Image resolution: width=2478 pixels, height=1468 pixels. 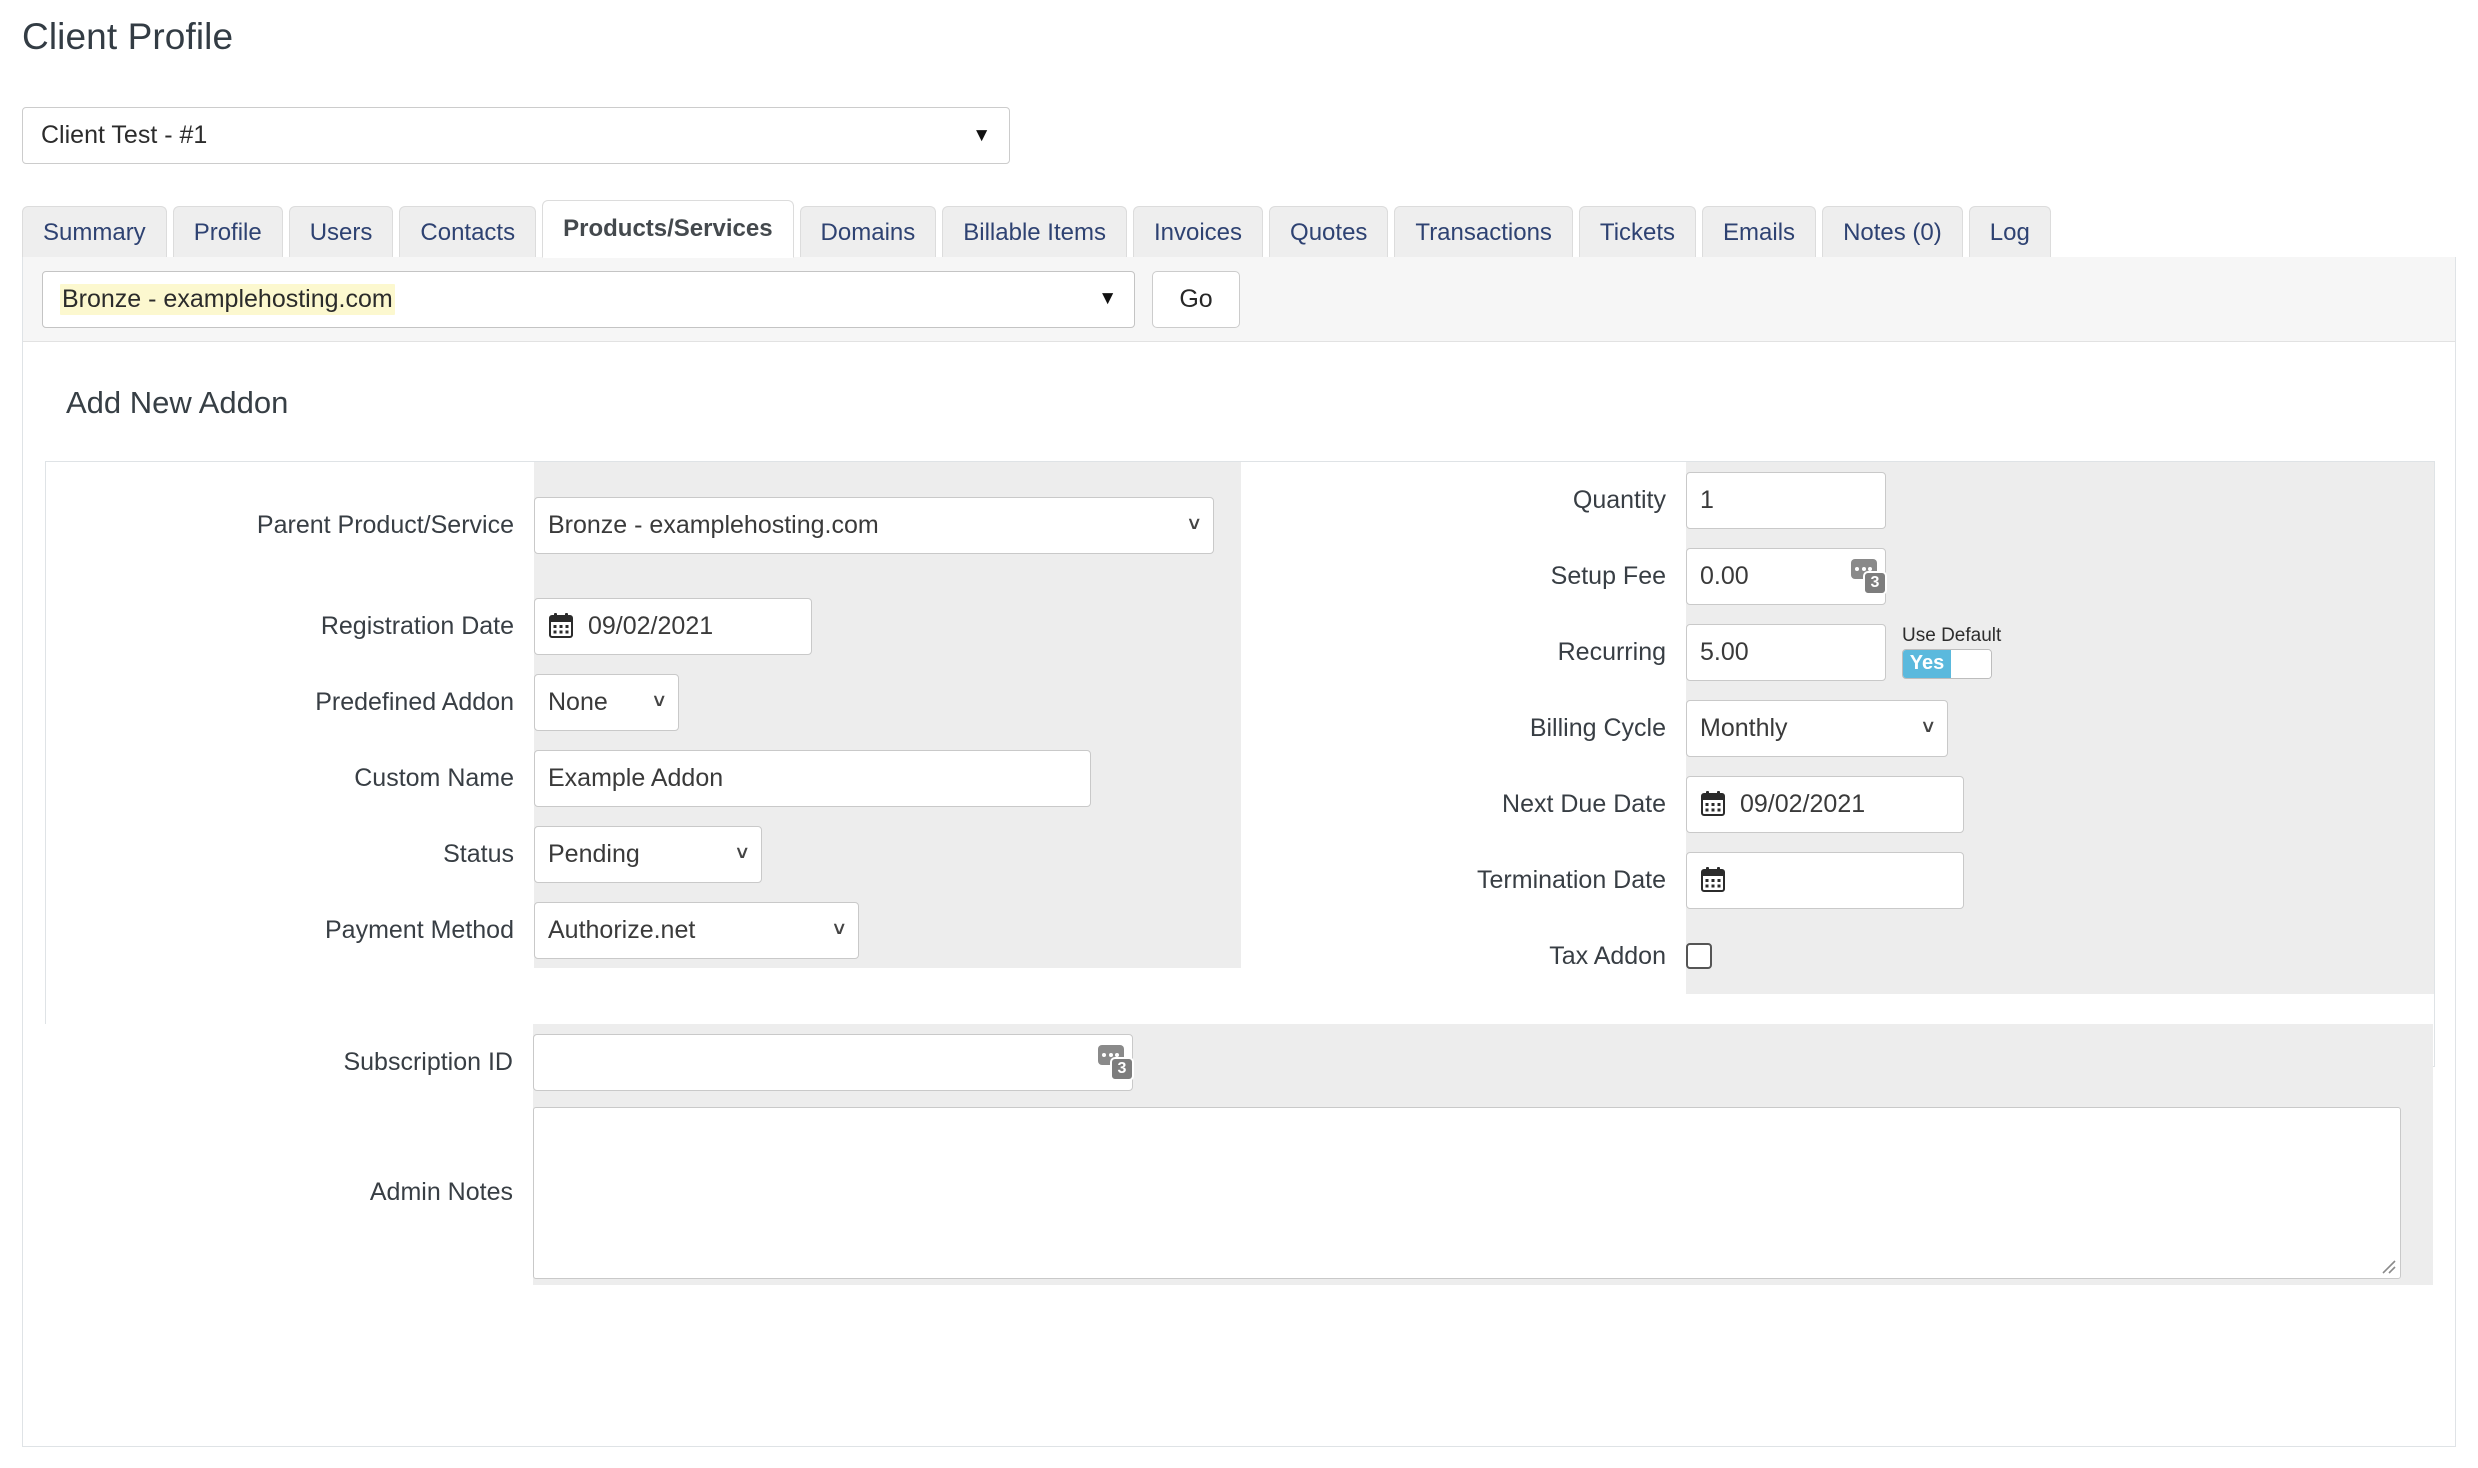 I want to click on quantity-input: 1, so click(x=1786, y=500).